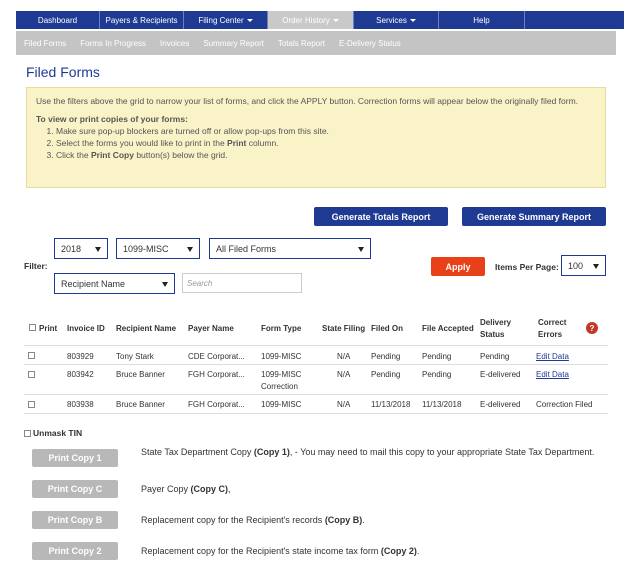  I want to click on search-input: Search, so click(242, 283).